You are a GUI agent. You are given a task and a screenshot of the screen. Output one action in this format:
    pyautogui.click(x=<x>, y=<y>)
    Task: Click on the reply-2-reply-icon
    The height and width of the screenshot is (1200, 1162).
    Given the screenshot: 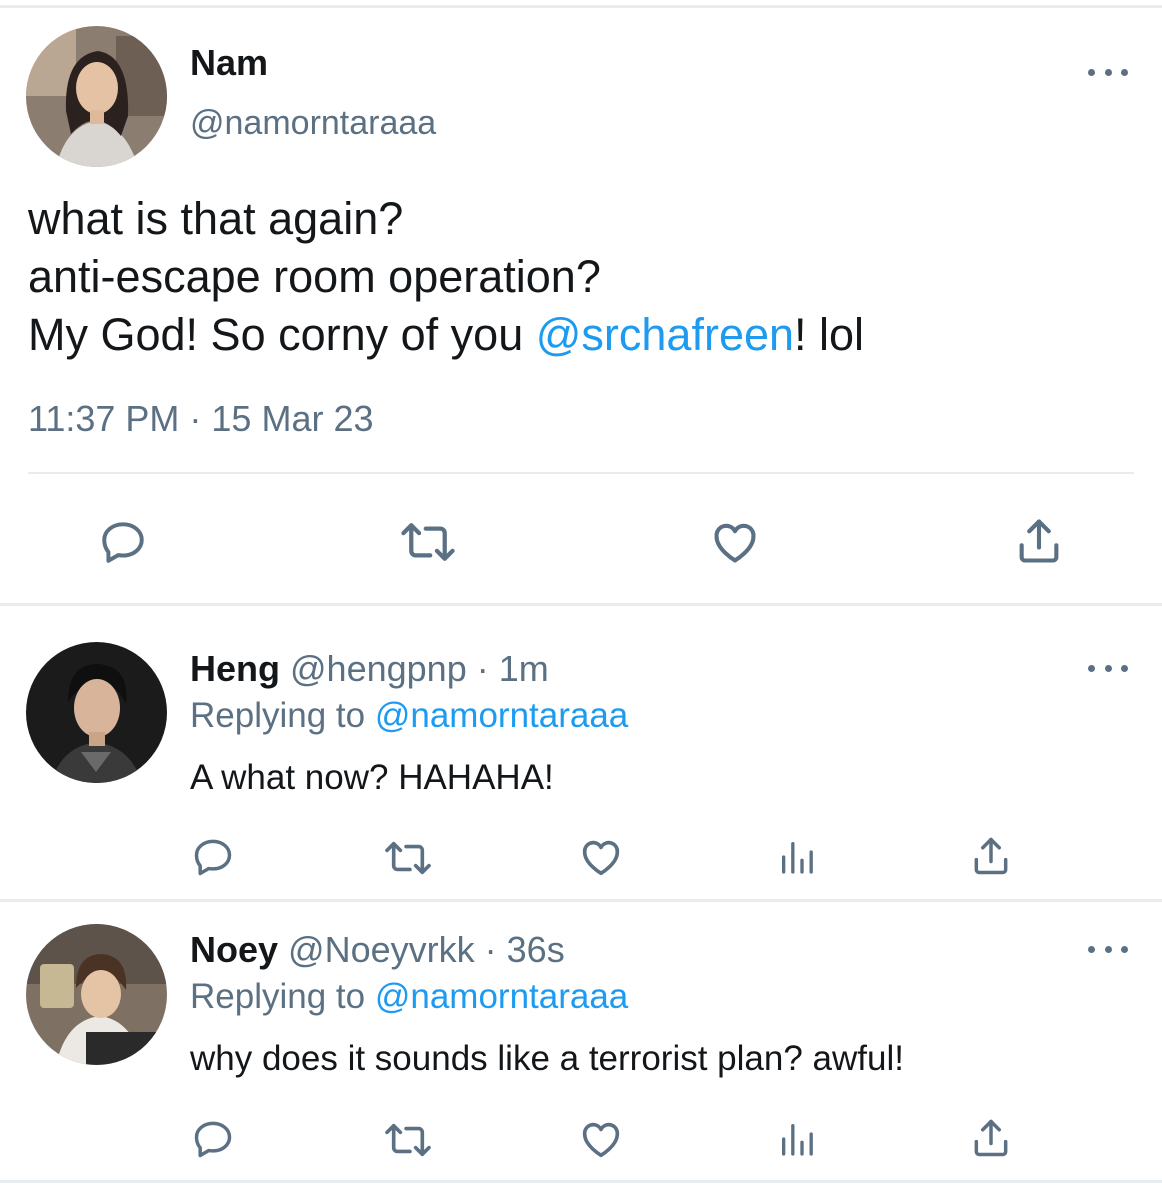 What is the action you would take?
    pyautogui.click(x=213, y=1139)
    